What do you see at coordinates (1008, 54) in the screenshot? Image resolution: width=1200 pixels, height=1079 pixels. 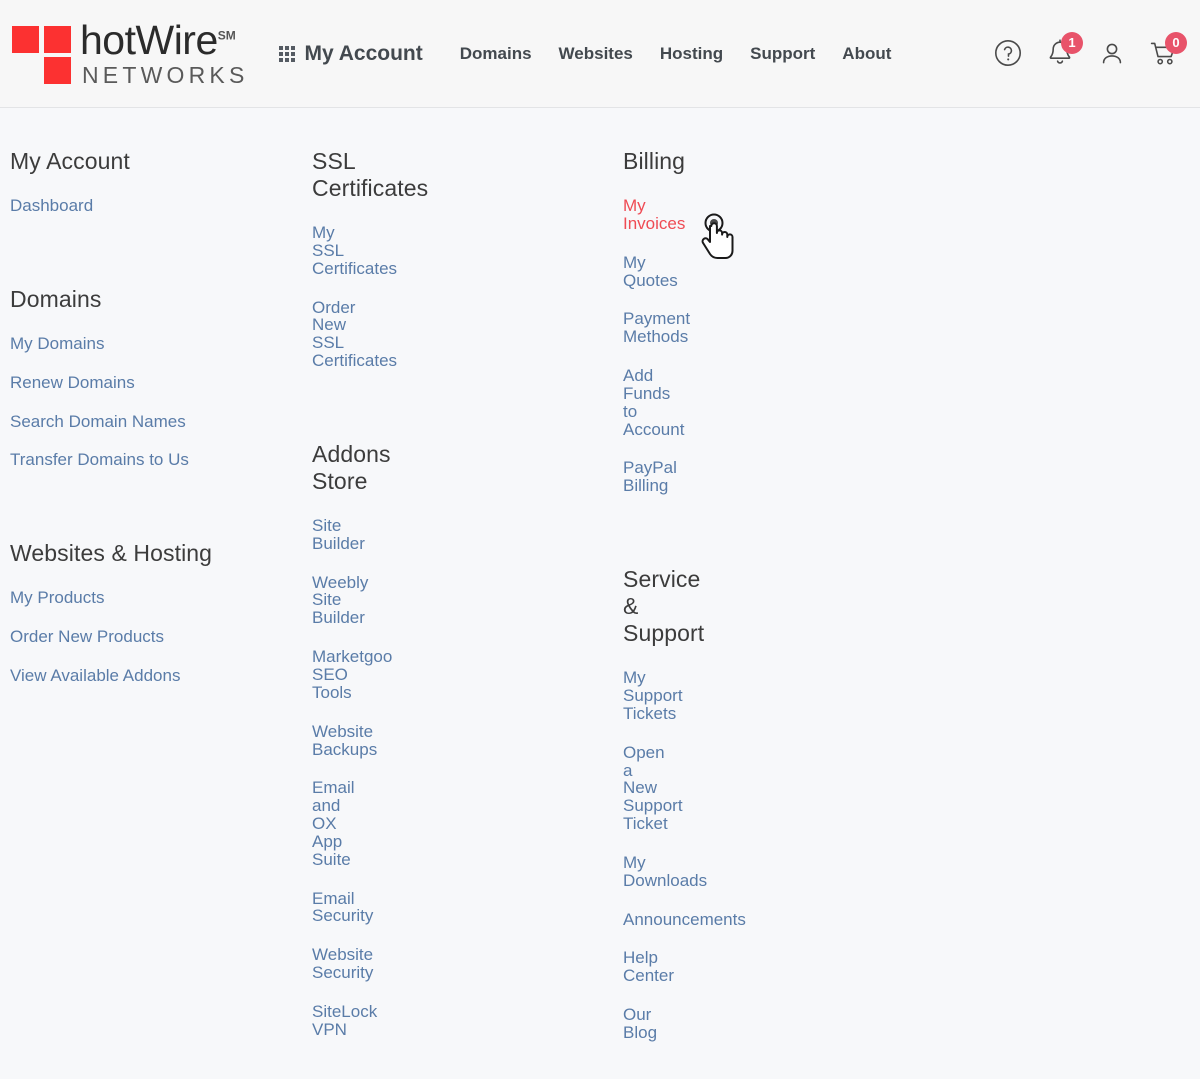 I see `help-circle-icon` at bounding box center [1008, 54].